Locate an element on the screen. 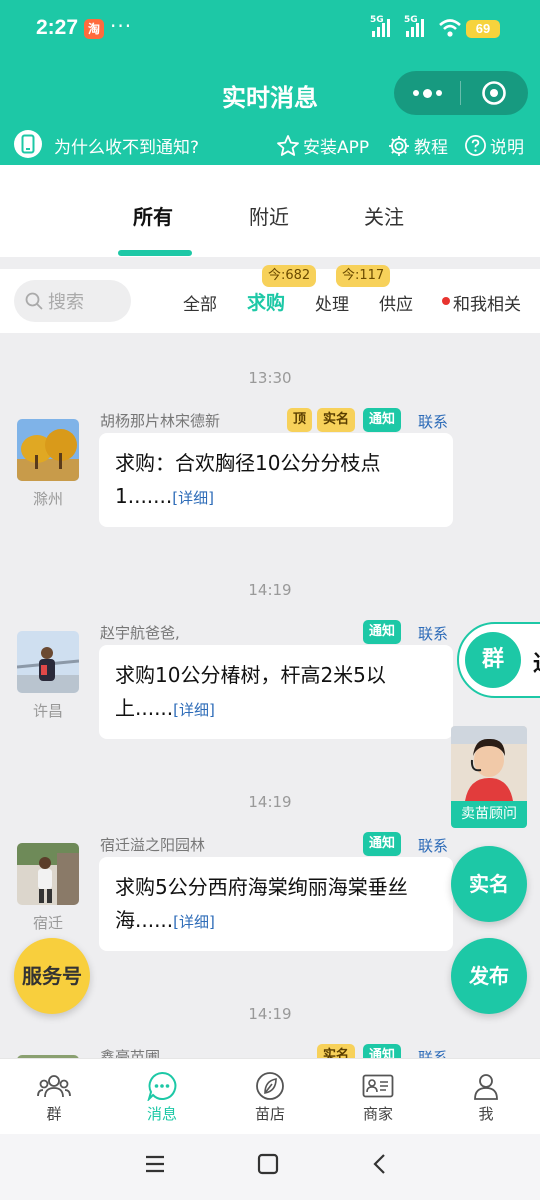 Image resolution: width=540 pixels, height=1200 pixels. miniapp-capsule is located at coordinates (461, 93).